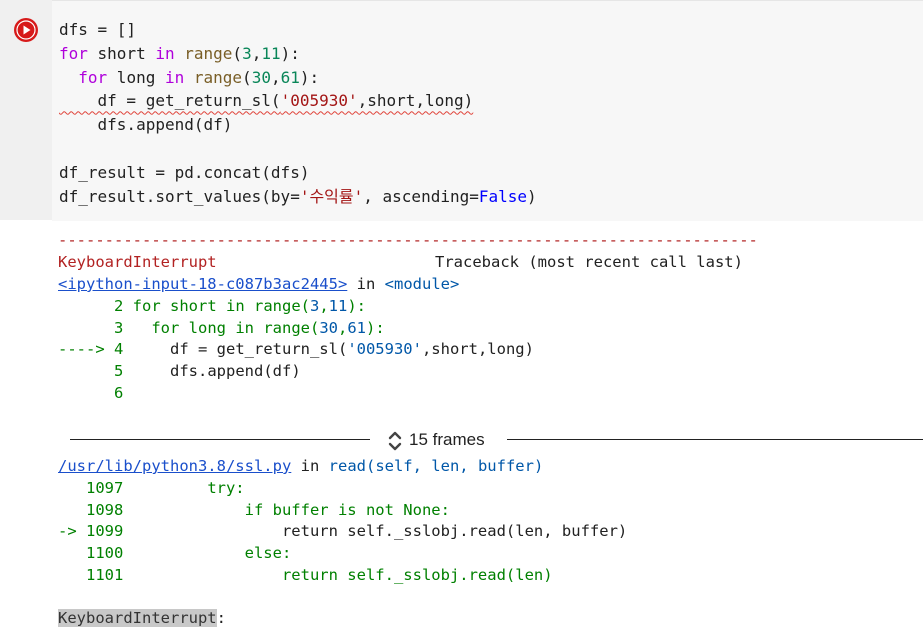  What do you see at coordinates (221, 618) in the screenshot?
I see `final-error-colon: :` at bounding box center [221, 618].